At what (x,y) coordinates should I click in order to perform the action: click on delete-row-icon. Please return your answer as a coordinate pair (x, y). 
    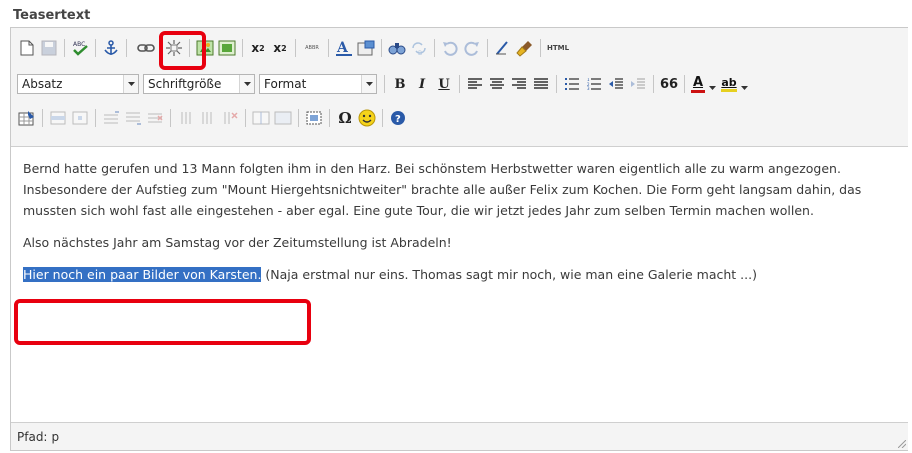
    Looking at the image, I should click on (155, 118).